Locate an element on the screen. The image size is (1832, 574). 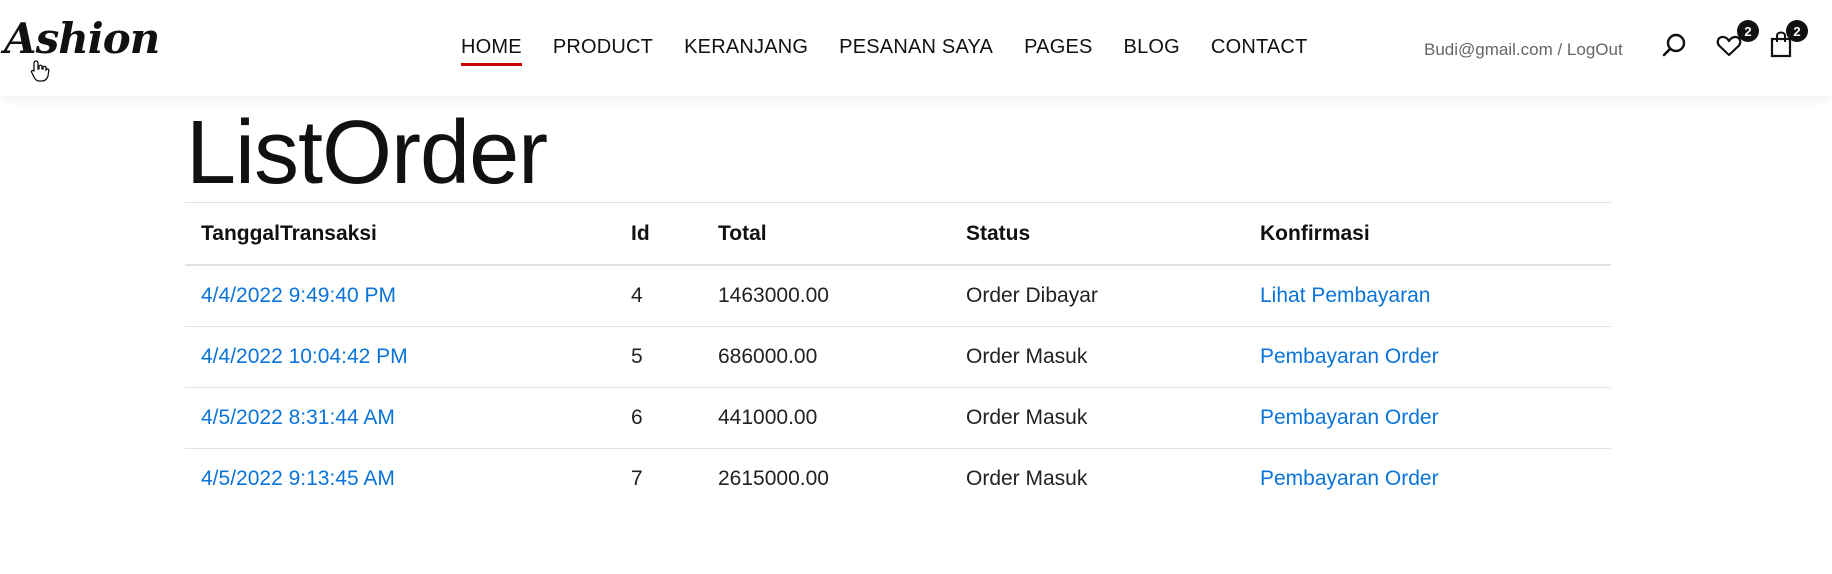
order-date-link: 4/5/2022 9:13:45 AM is located at coordinates (298, 478).